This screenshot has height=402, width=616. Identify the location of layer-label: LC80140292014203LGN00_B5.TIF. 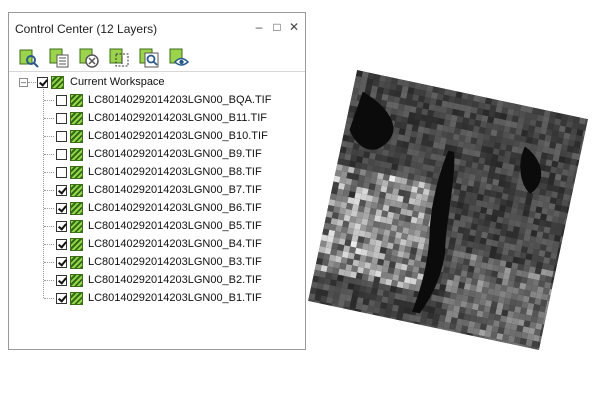
(175, 226).